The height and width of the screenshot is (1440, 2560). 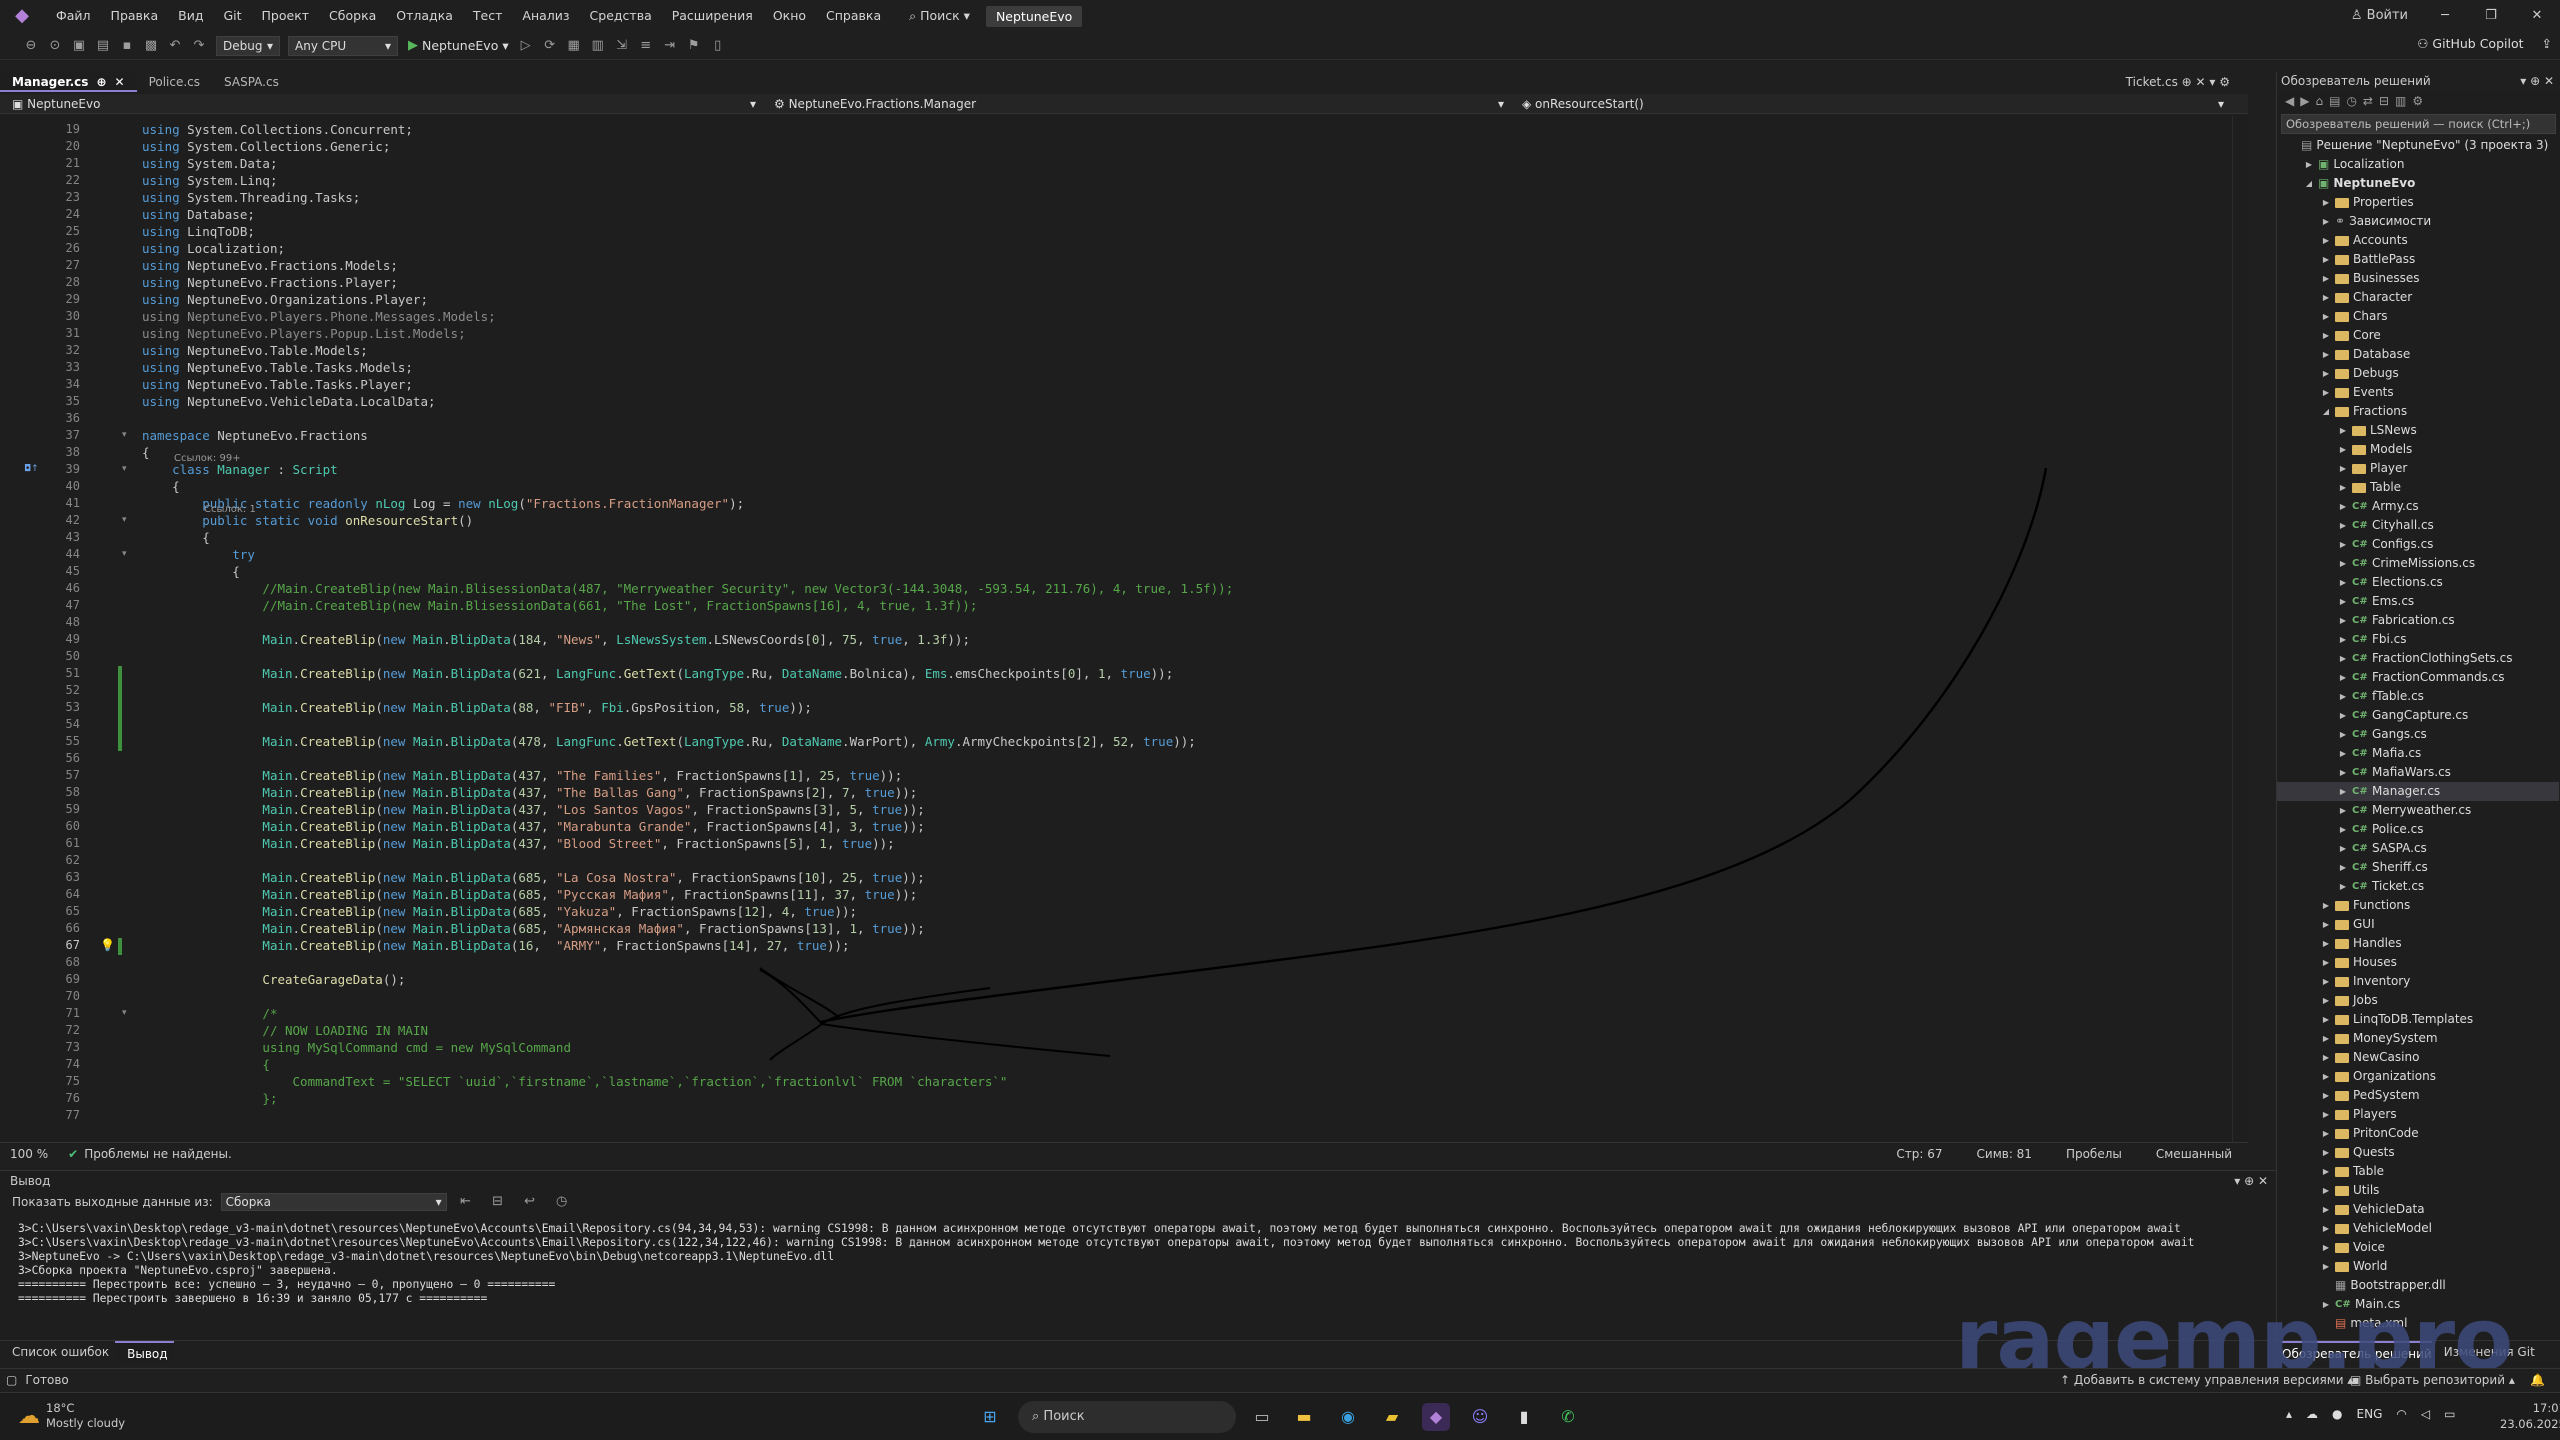 What do you see at coordinates (2370, 1414) in the screenshot?
I see `language-indicator: ENG` at bounding box center [2370, 1414].